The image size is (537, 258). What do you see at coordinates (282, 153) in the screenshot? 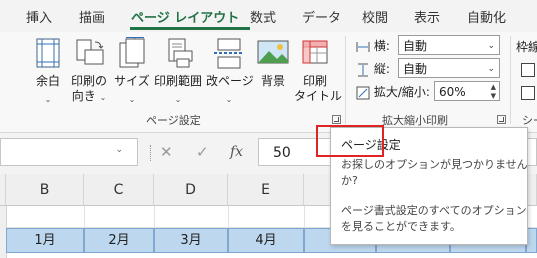
I see `formula-value: 50` at bounding box center [282, 153].